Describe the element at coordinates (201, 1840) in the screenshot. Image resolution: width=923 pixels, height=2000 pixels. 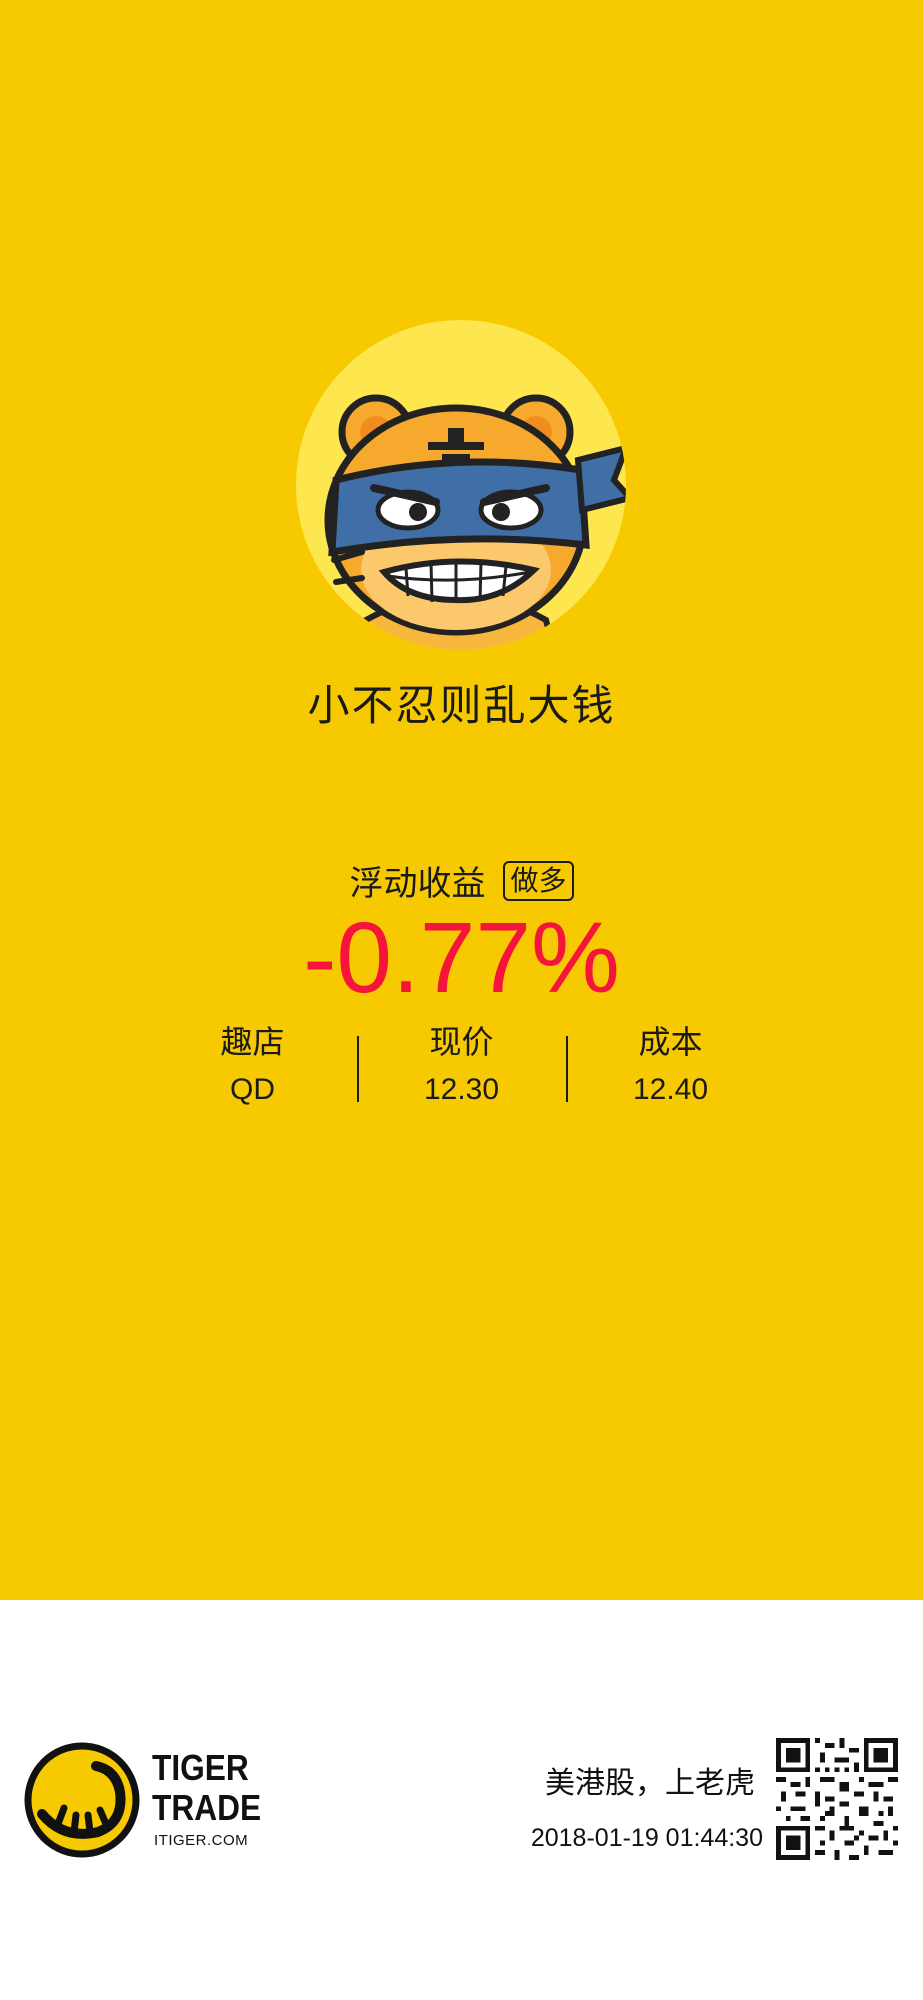
I see `brand-url: ITIGER.COM` at that location.